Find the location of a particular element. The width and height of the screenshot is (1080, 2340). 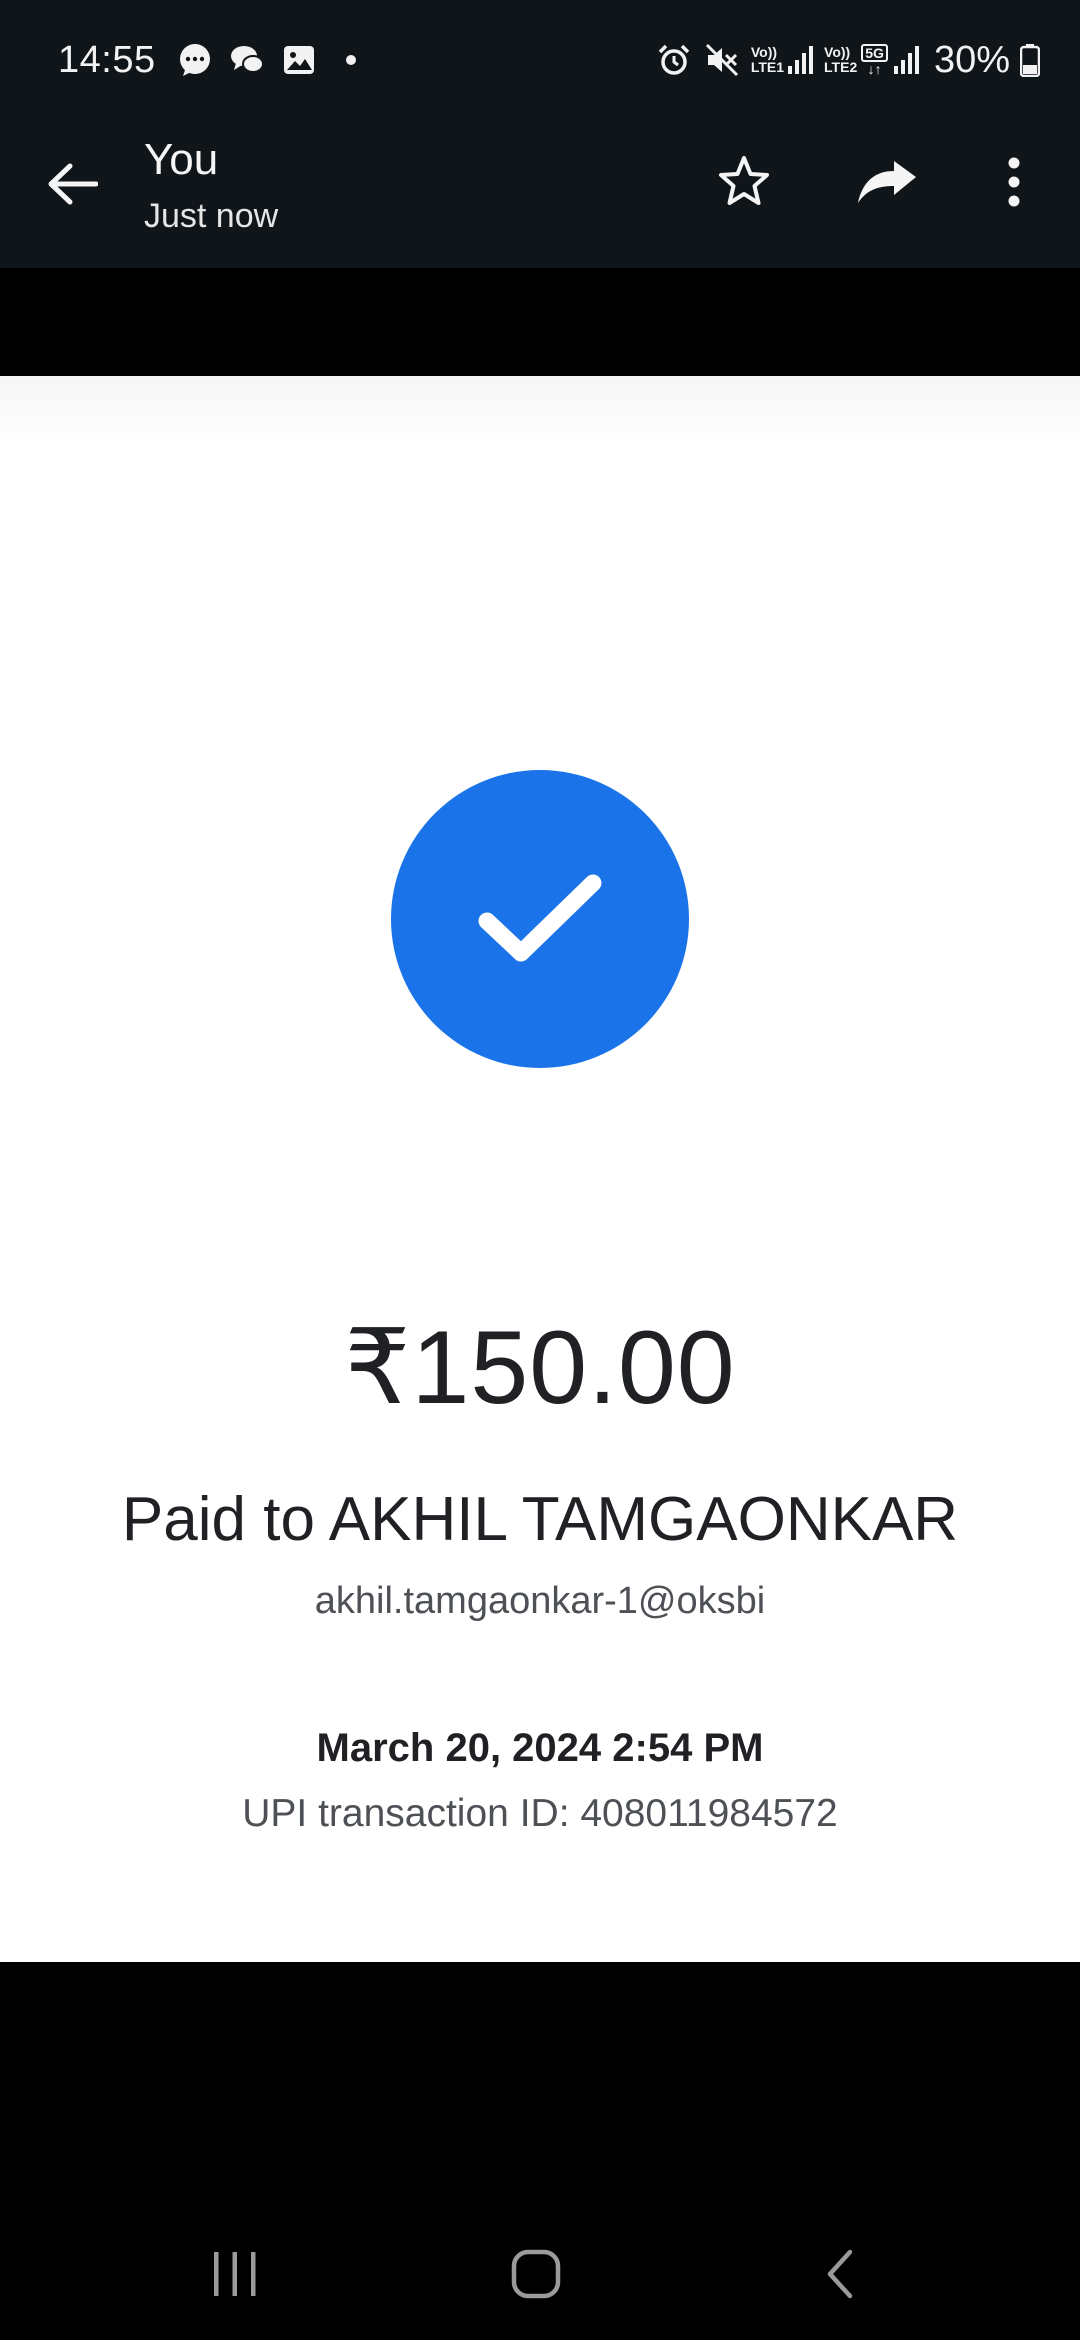

success-check-badge is located at coordinates (540, 919).